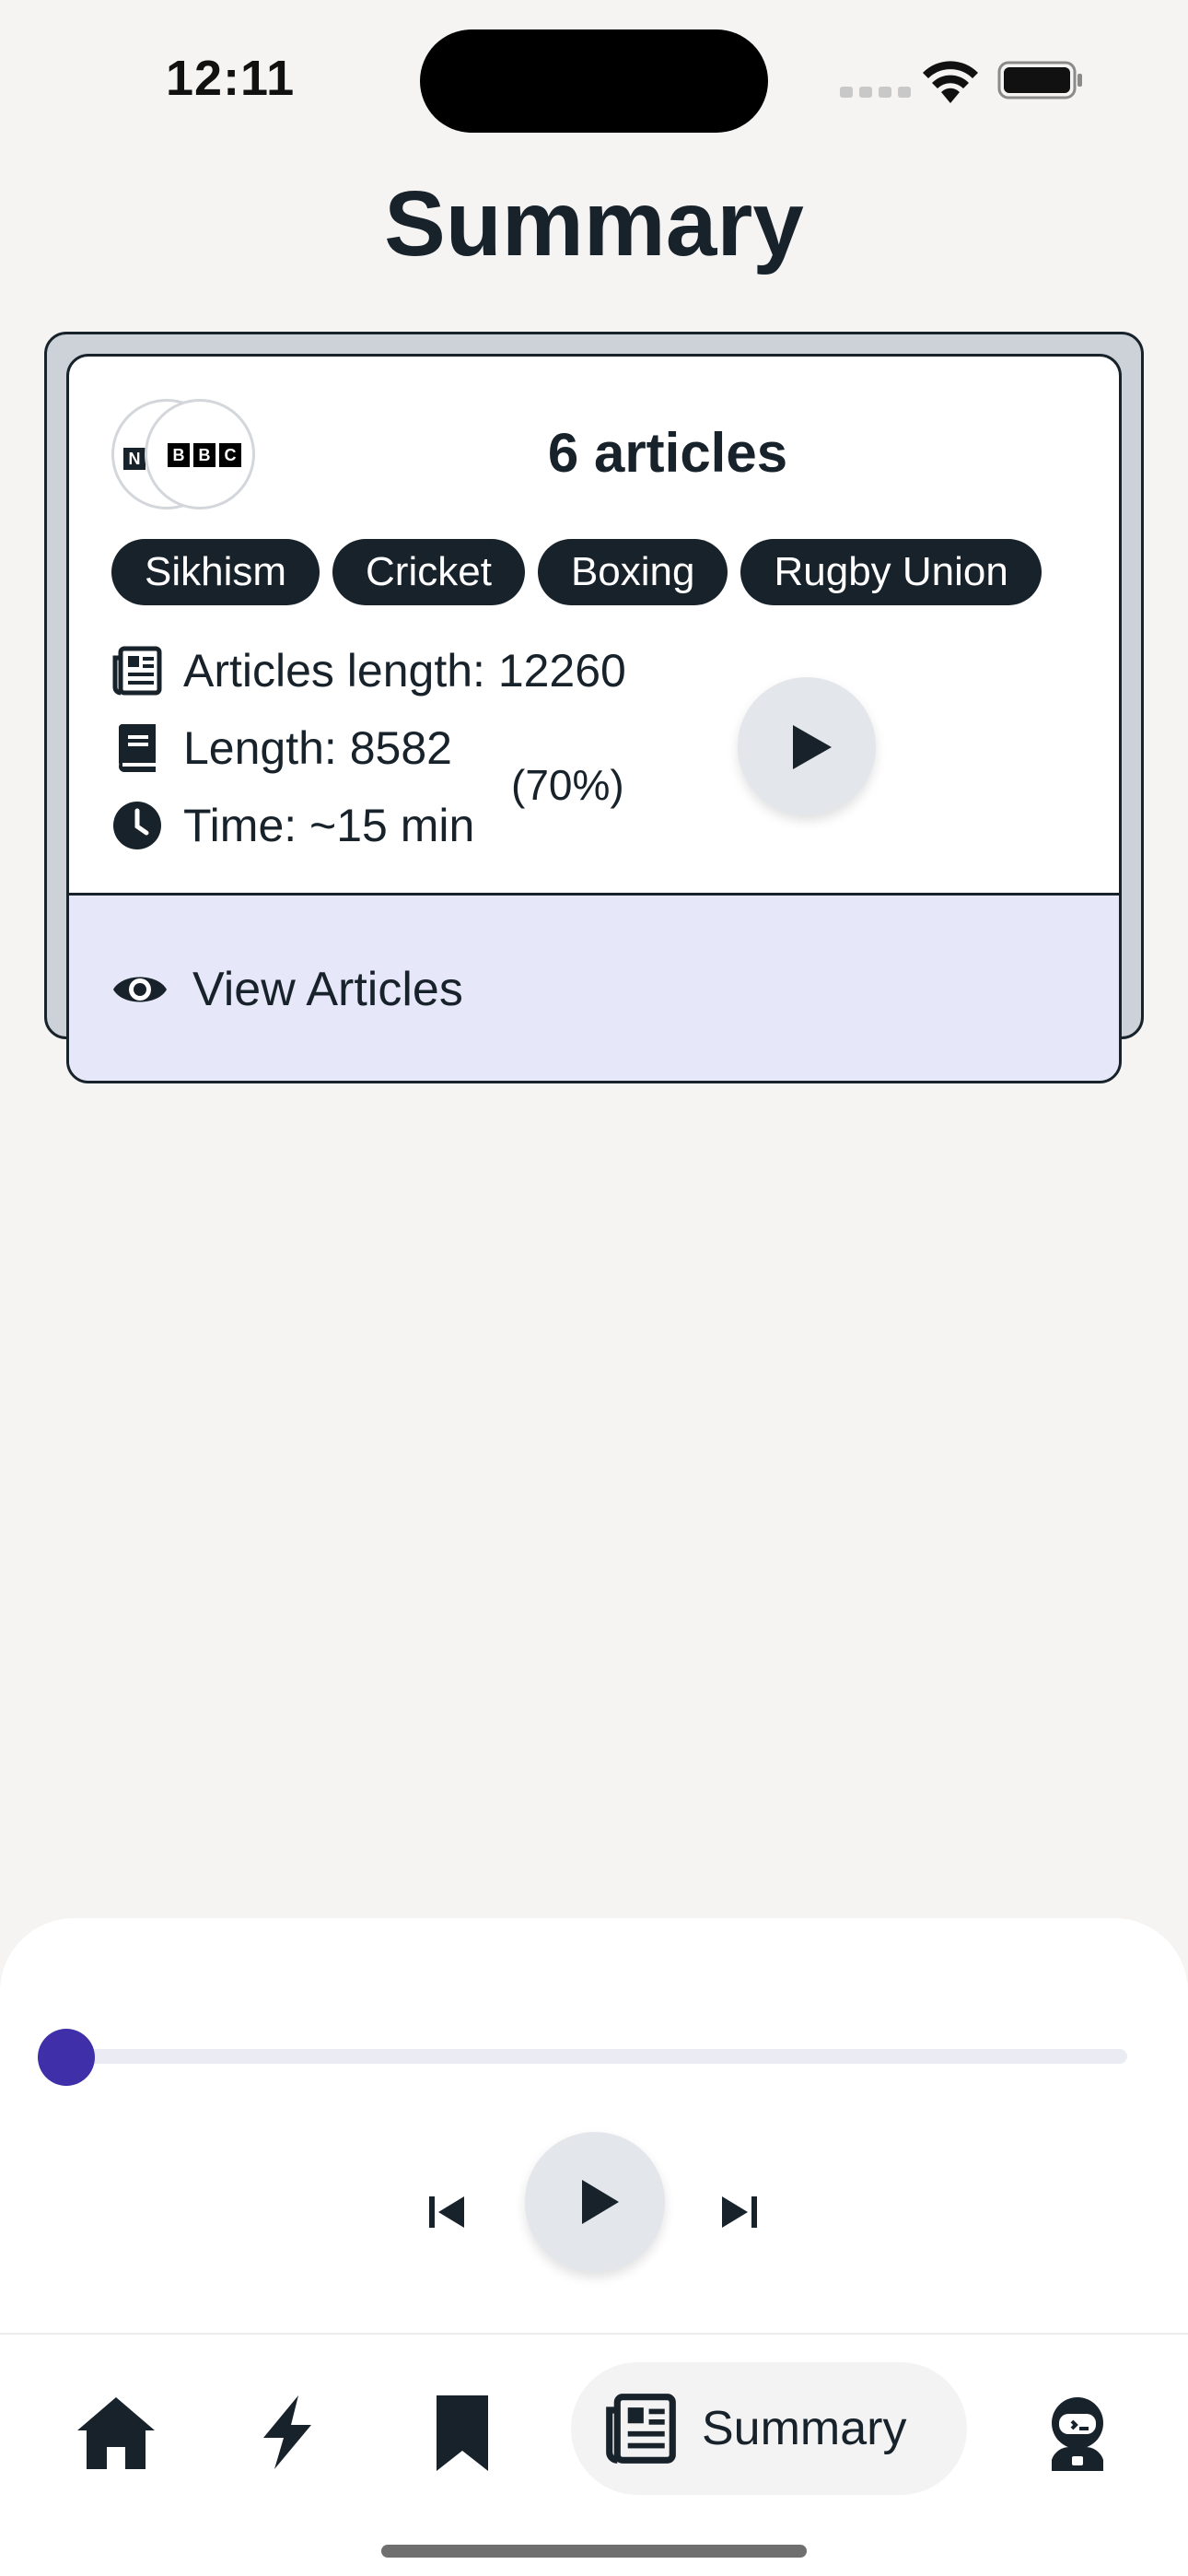  What do you see at coordinates (667, 453) in the screenshot?
I see `card-title: 6 articles` at bounding box center [667, 453].